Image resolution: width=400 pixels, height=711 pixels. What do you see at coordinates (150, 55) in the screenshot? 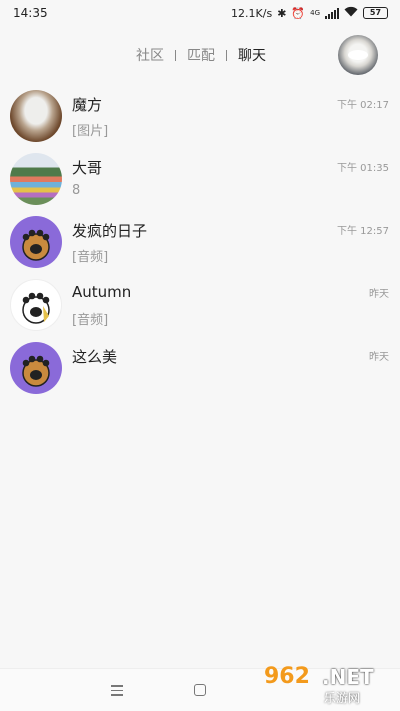
I see `tab-community: 社区` at bounding box center [150, 55].